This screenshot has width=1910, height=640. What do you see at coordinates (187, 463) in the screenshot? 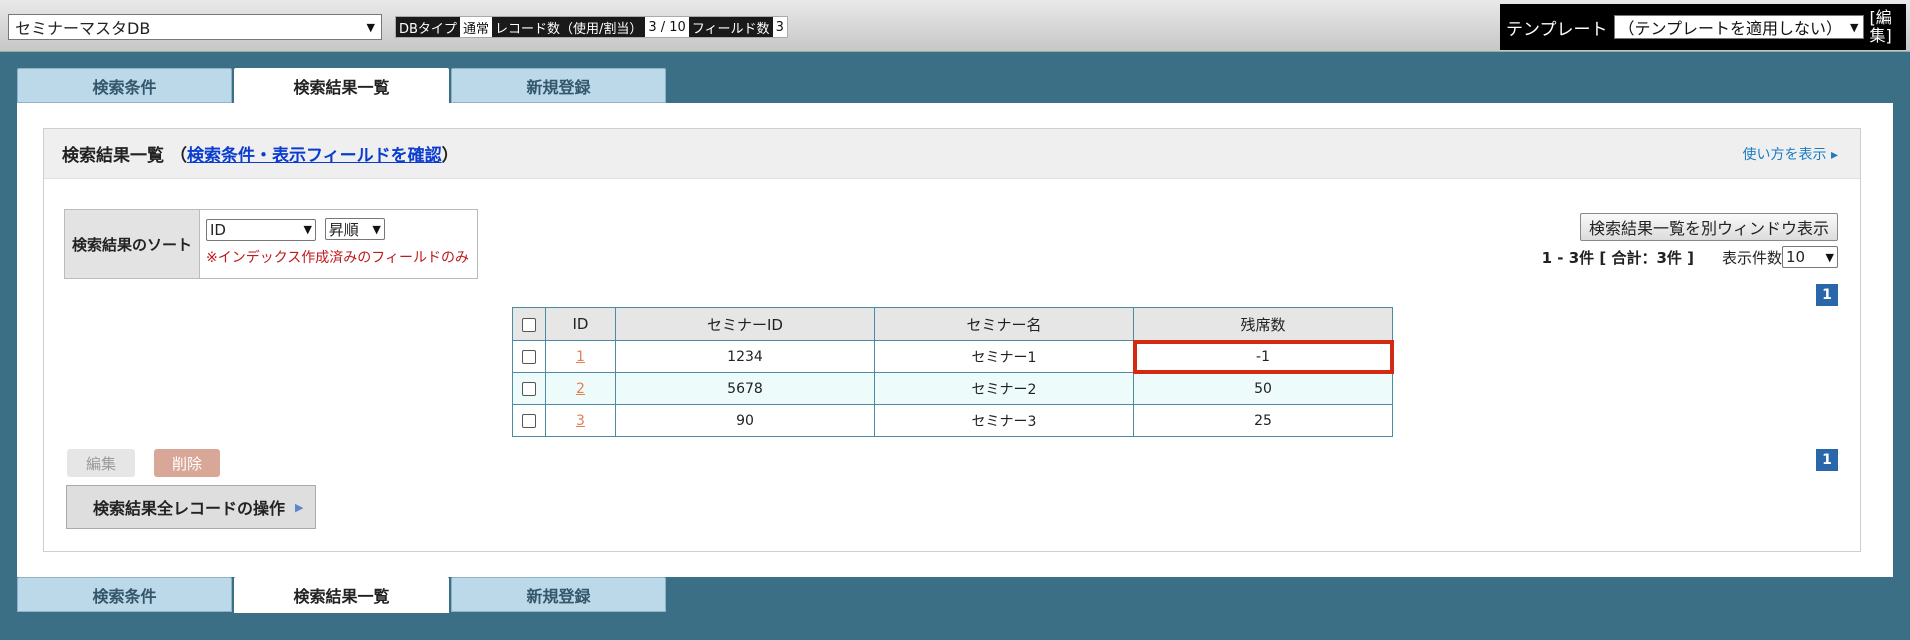
I see `delete-button: 削除` at bounding box center [187, 463].